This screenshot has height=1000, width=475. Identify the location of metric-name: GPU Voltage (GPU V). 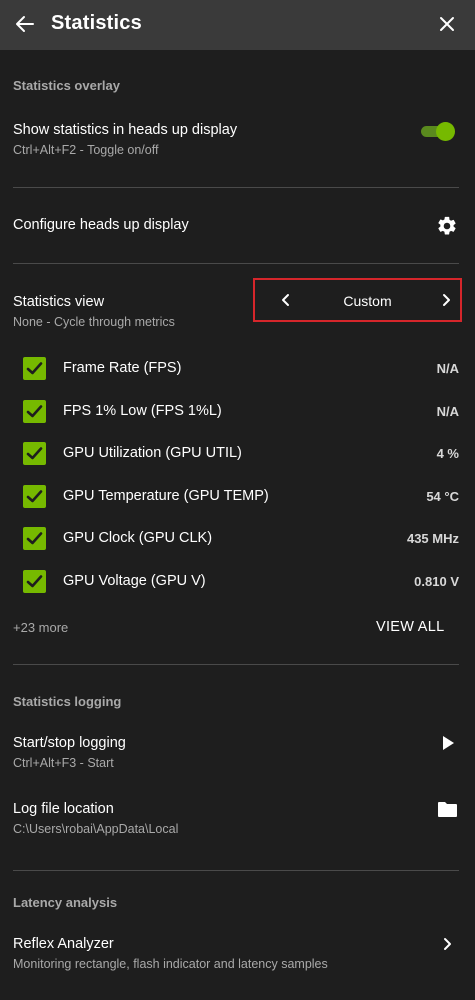
(134, 581).